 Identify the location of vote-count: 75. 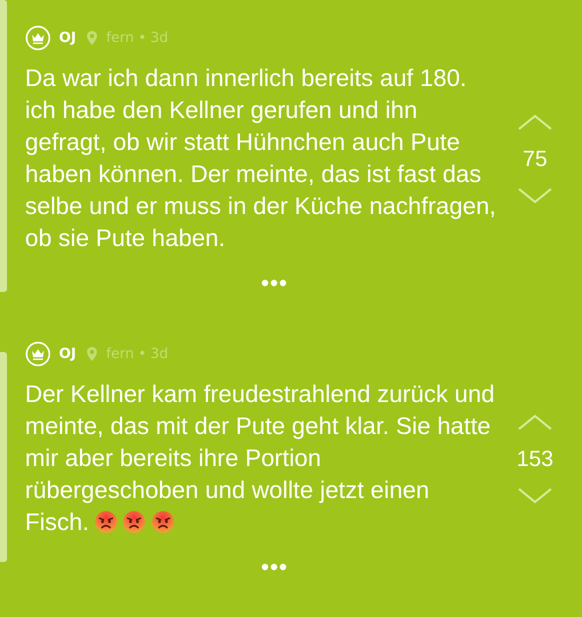
(535, 159).